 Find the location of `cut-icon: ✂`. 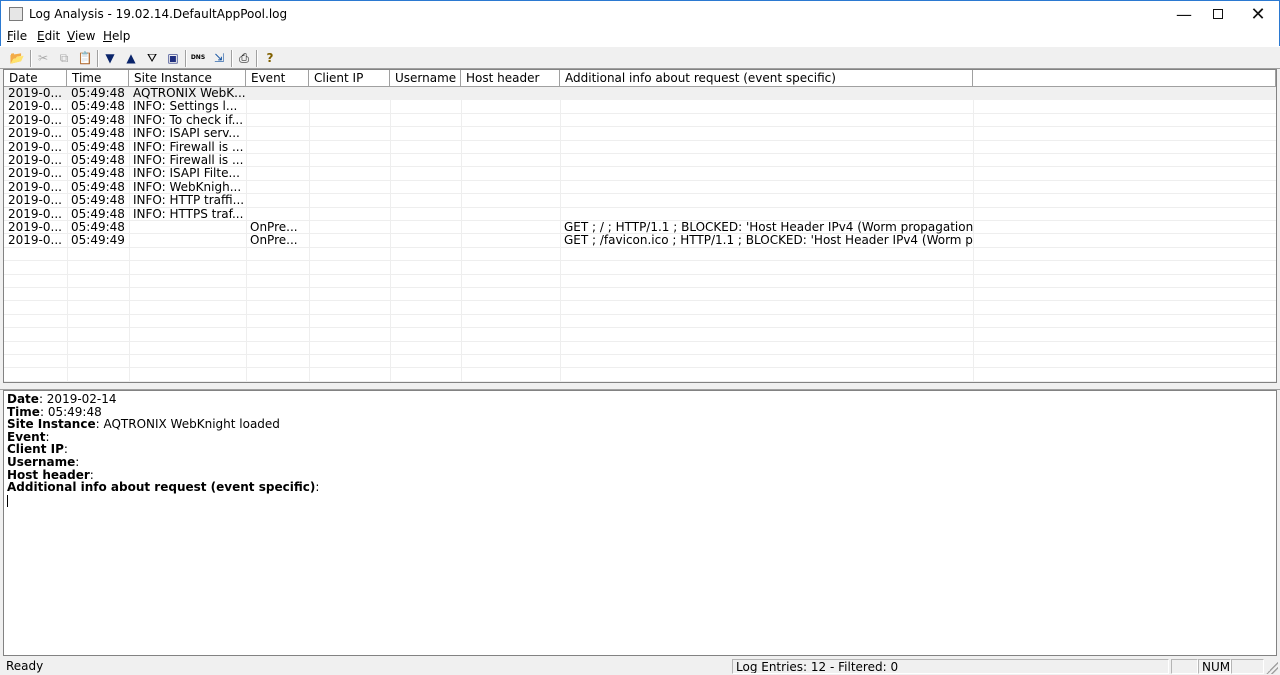

cut-icon: ✂ is located at coordinates (43, 58).